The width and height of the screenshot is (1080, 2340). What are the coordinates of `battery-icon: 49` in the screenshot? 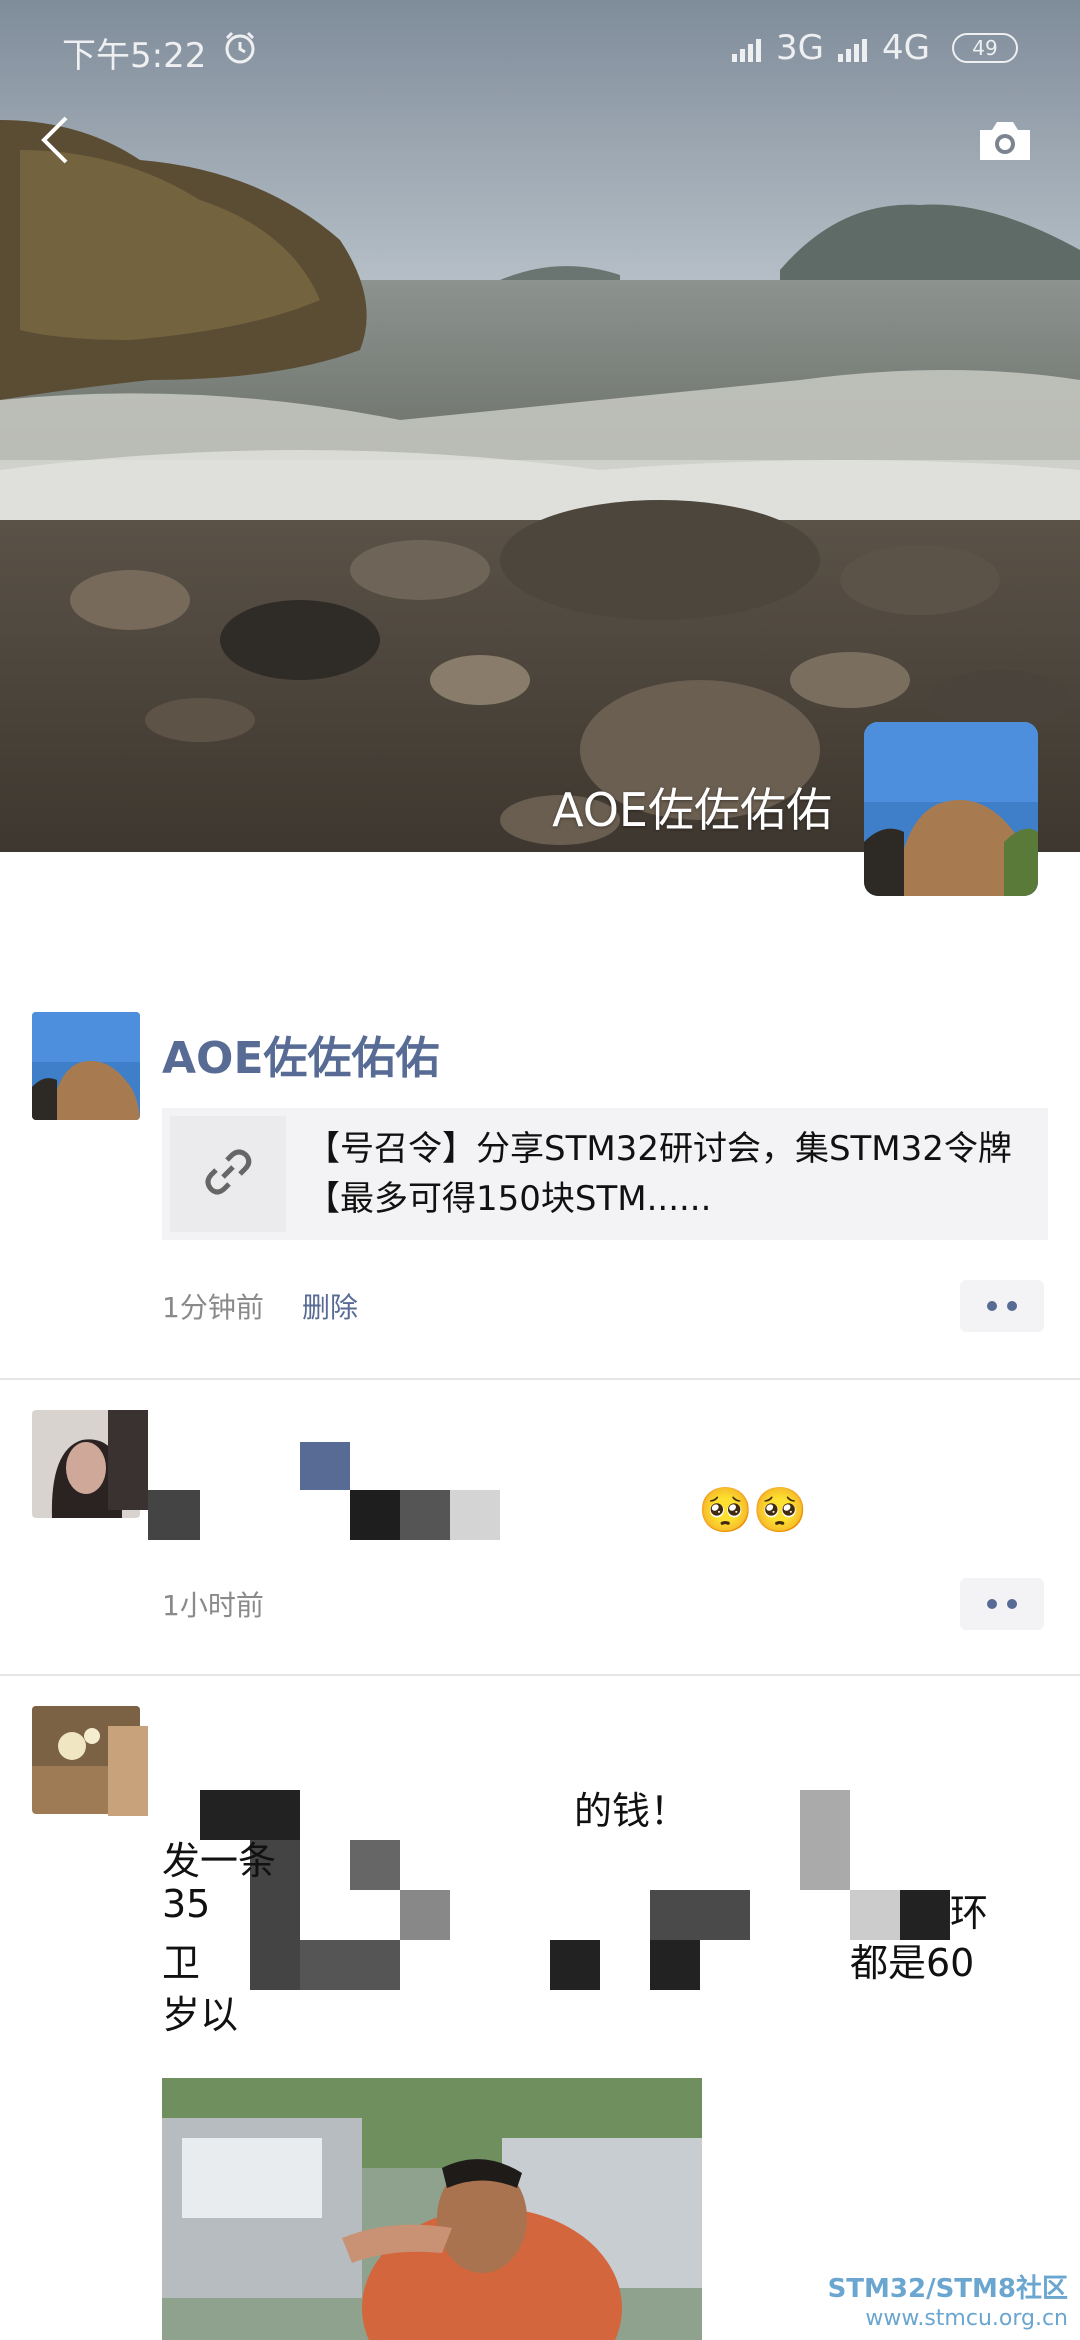 It's located at (985, 48).